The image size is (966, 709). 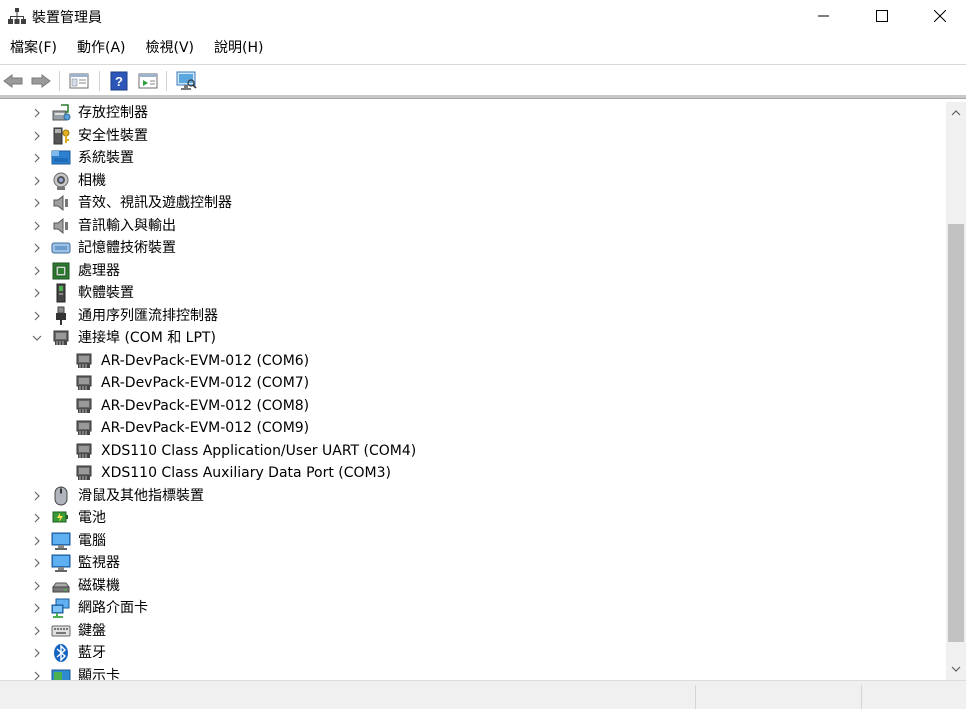 What do you see at coordinates (113, 113) in the screenshot?
I see `tree-item-label: 存放控制器` at bounding box center [113, 113].